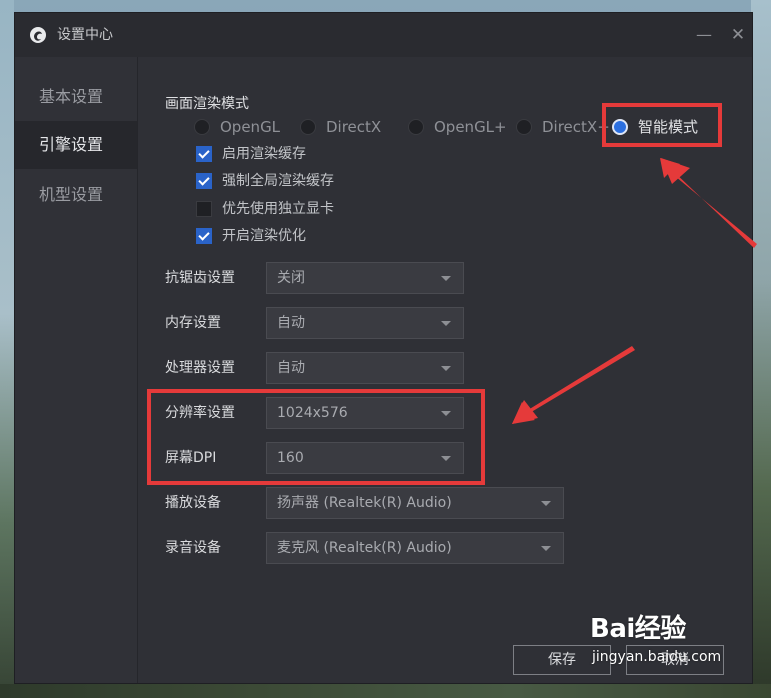  Describe the element at coordinates (364, 548) in the screenshot. I see `select-value: 麦克风 (Realtek(R) Audio)` at that location.